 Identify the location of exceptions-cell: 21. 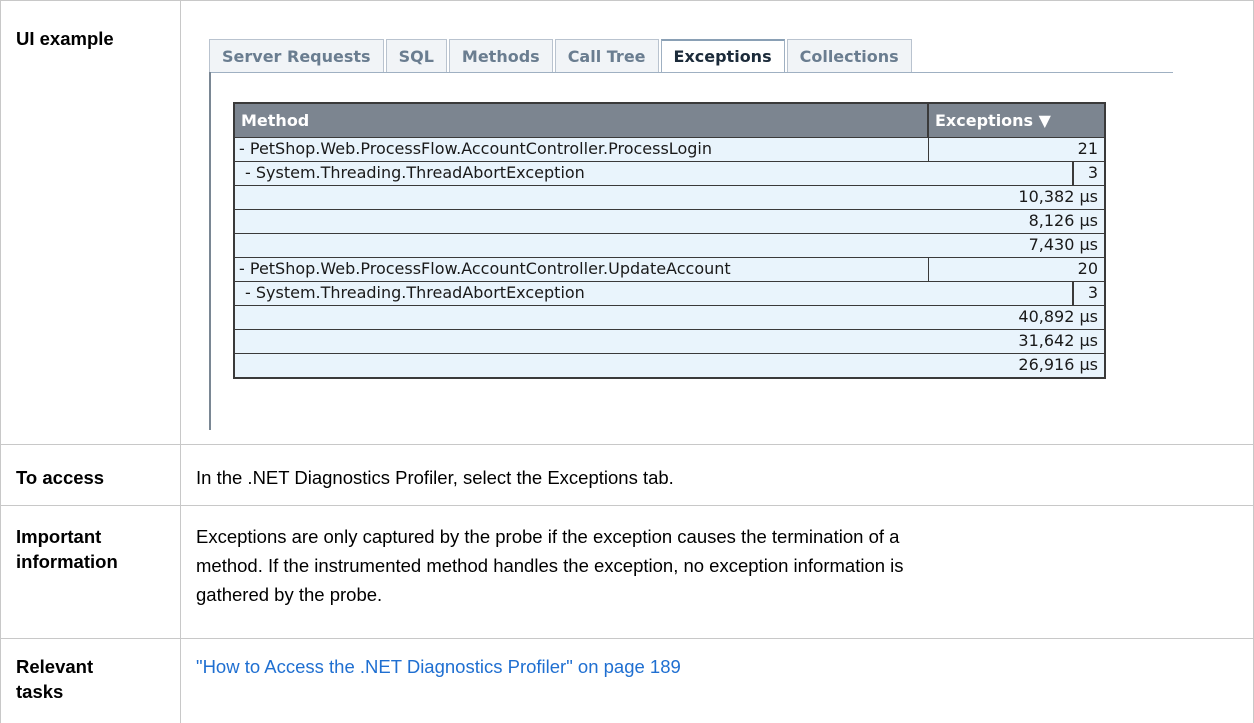
(1087, 148).